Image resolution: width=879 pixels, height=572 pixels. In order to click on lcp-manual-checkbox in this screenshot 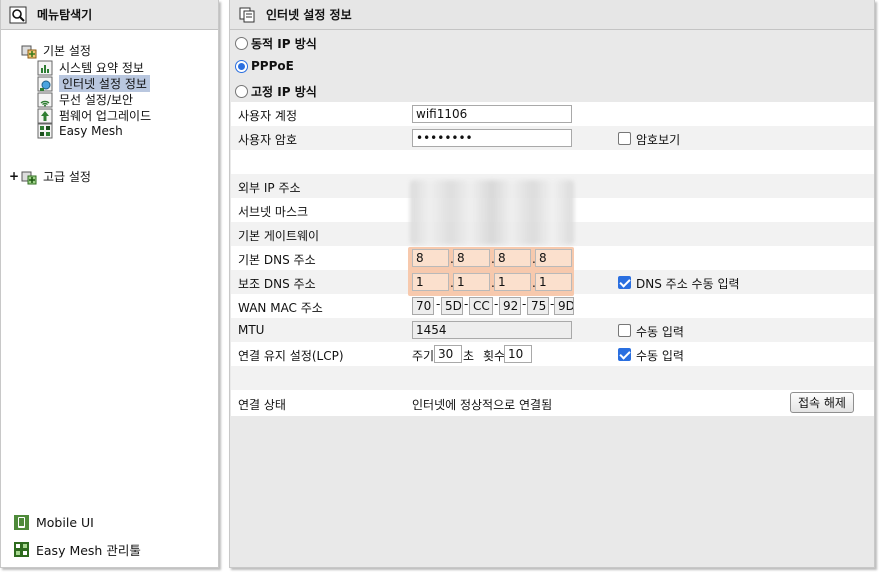, I will do `click(624, 354)`.